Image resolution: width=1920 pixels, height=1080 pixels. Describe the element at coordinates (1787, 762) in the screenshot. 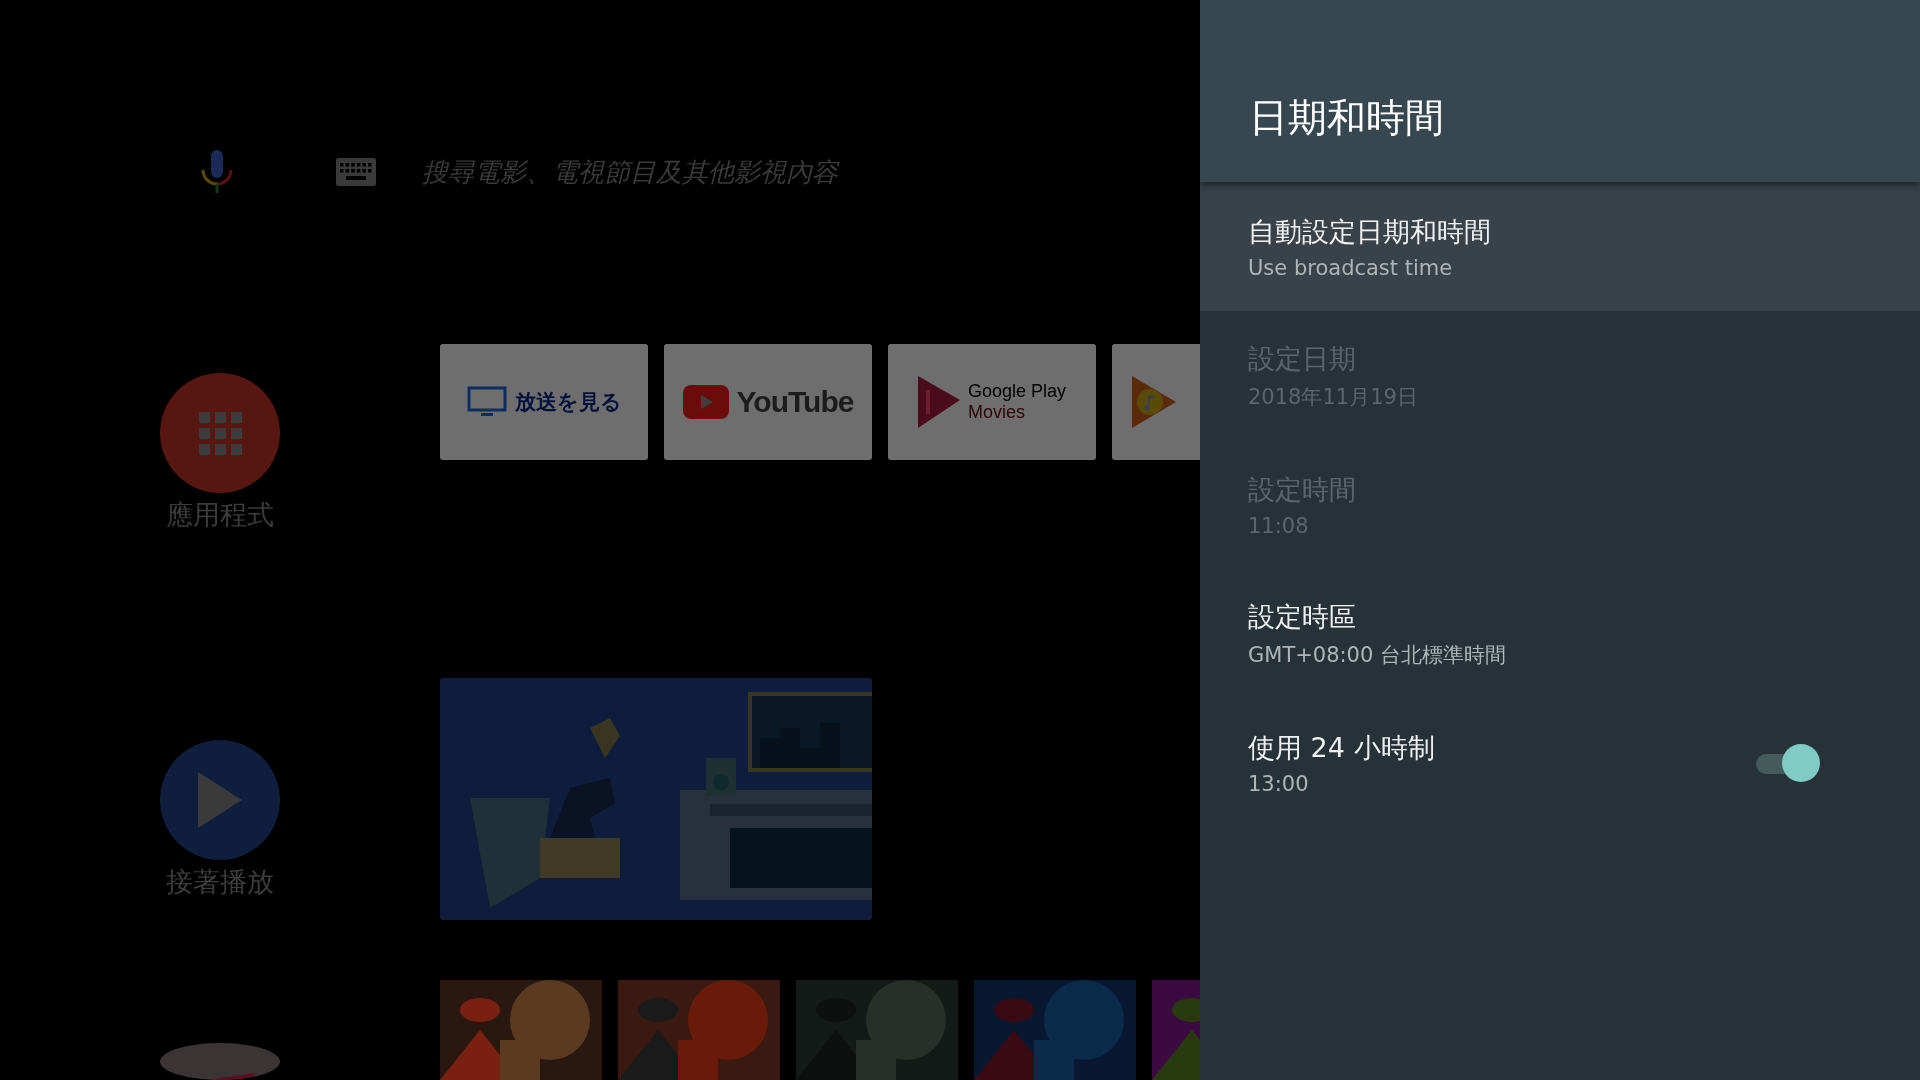

I see `toggle-switch` at that location.